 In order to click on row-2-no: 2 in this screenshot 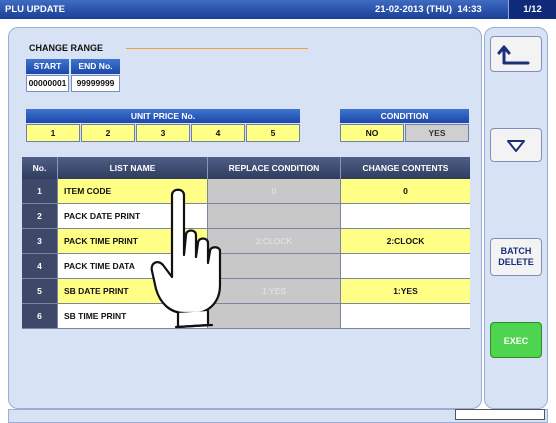, I will do `click(40, 216)`.